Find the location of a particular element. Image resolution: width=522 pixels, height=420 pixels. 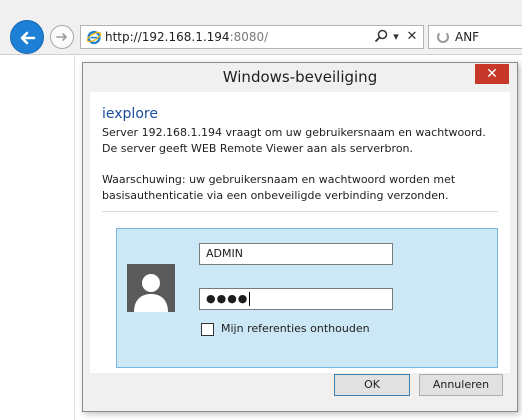

ie-logo-icon is located at coordinates (94, 37).